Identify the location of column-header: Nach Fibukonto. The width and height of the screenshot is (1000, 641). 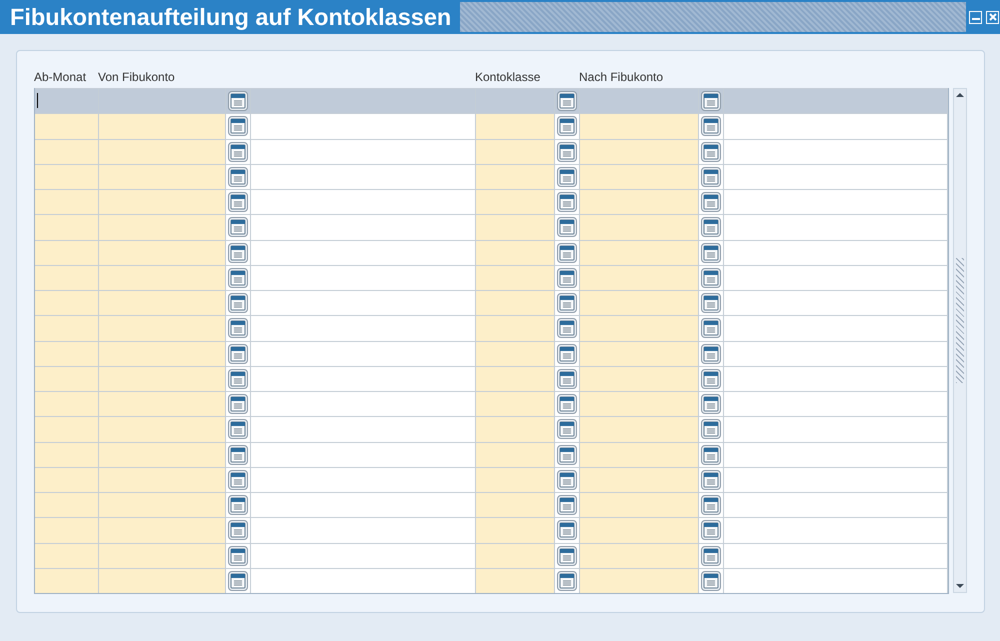
(621, 78).